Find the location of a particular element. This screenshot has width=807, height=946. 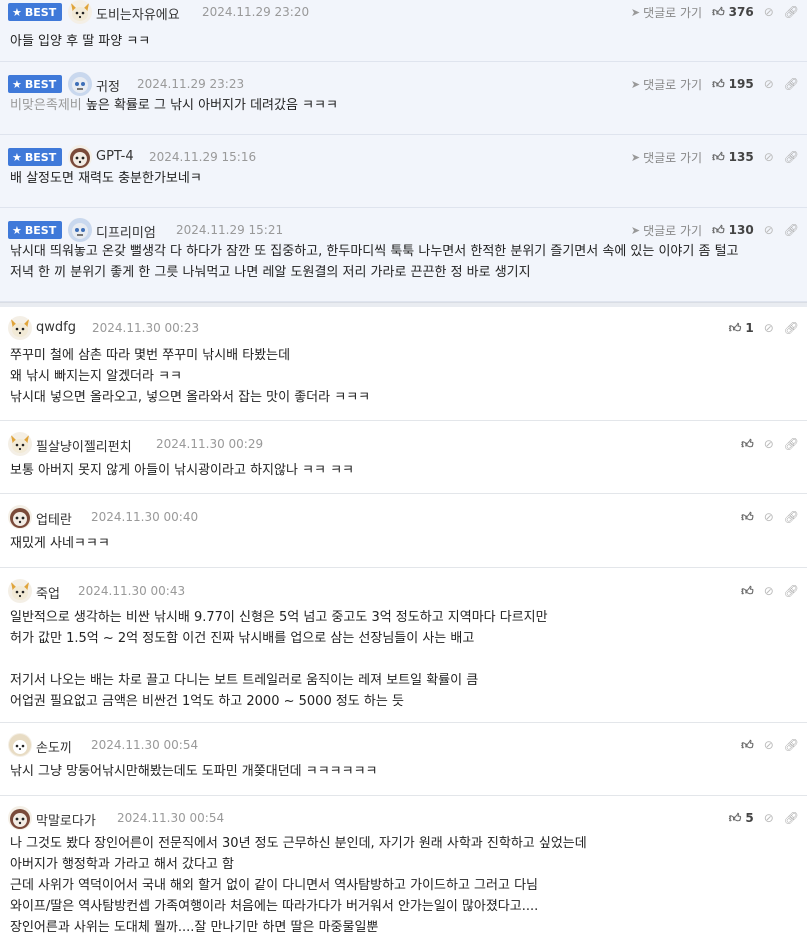

nickname: 필살냥이젤리펀치 is located at coordinates (84, 445).